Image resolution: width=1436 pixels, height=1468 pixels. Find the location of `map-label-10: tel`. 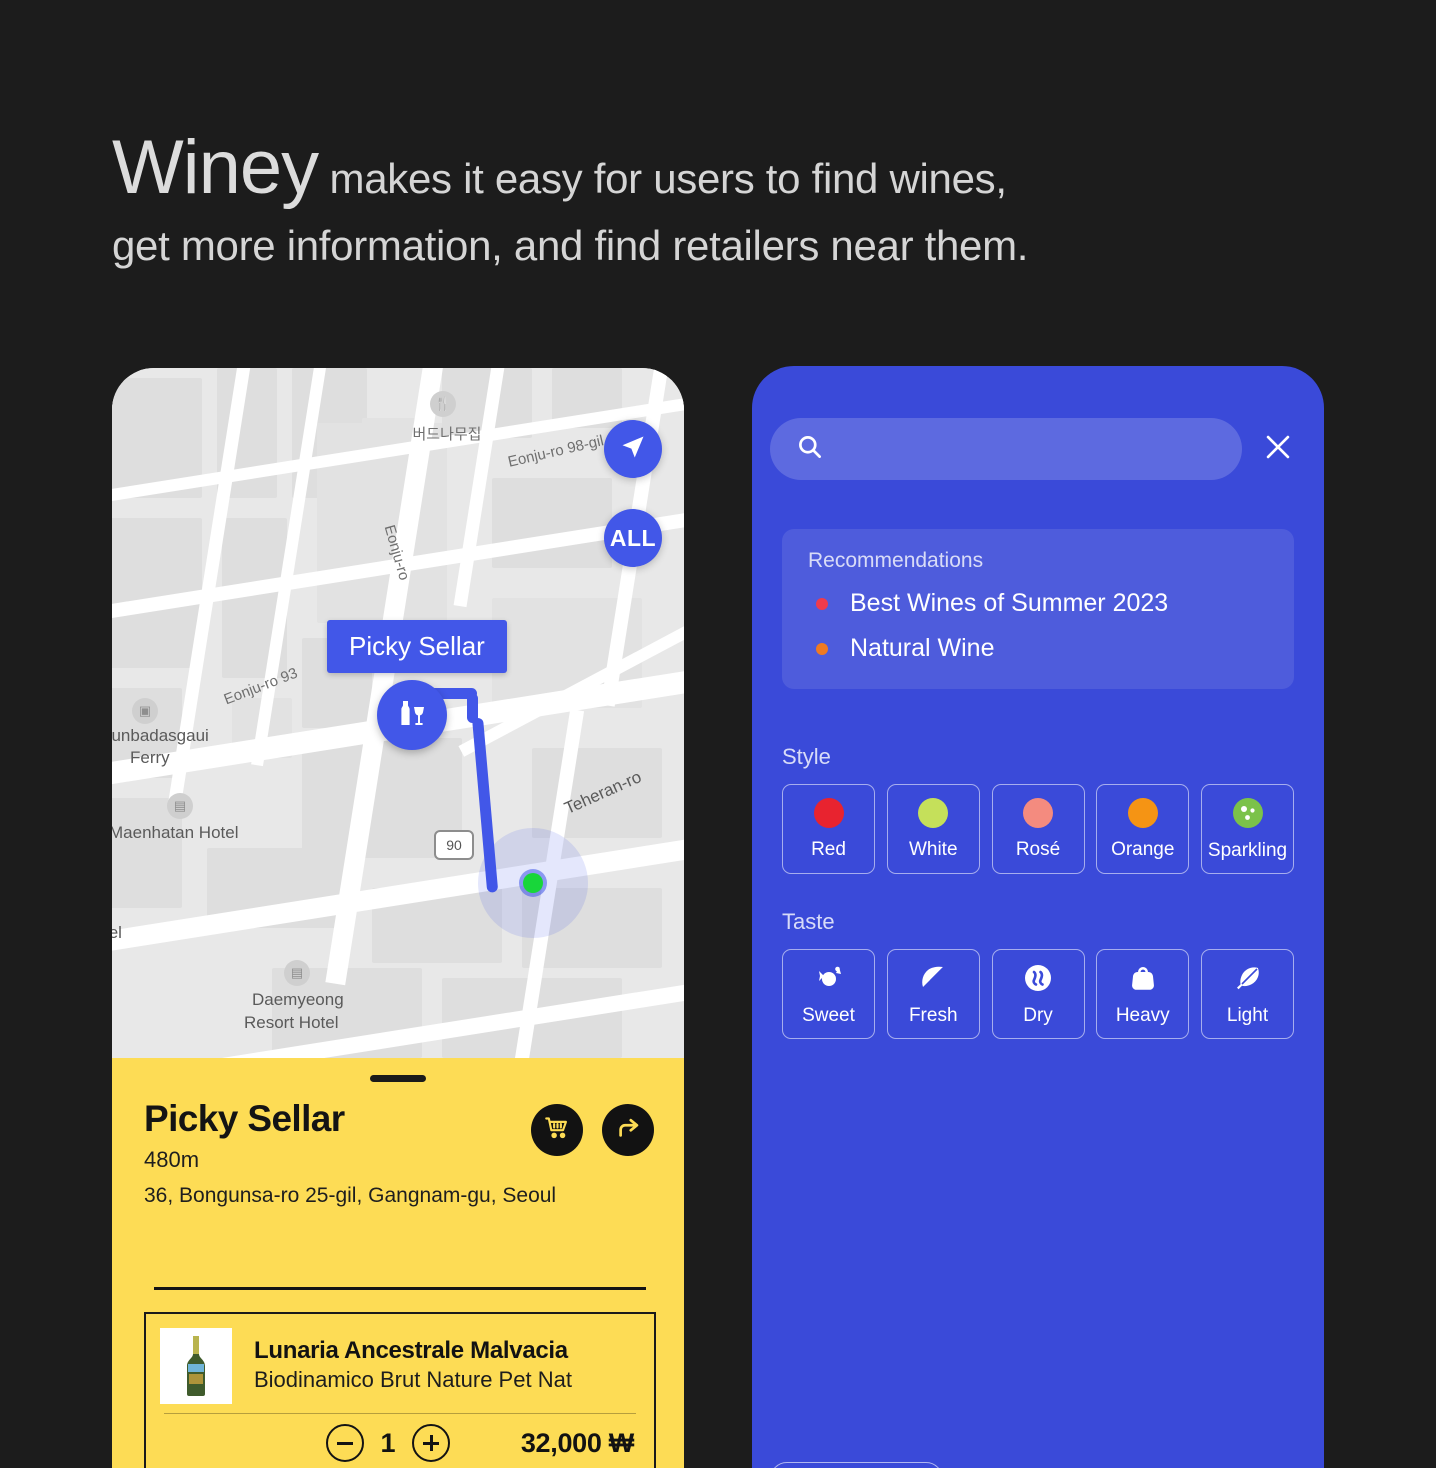

map-label-10: tel is located at coordinates (117, 932).